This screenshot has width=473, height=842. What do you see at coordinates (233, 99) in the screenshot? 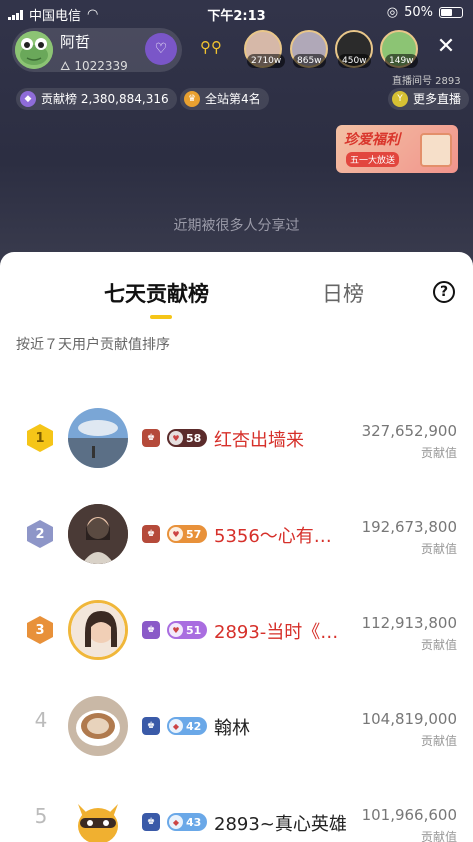
I see `site-rank-label: 全站第4名` at bounding box center [233, 99].